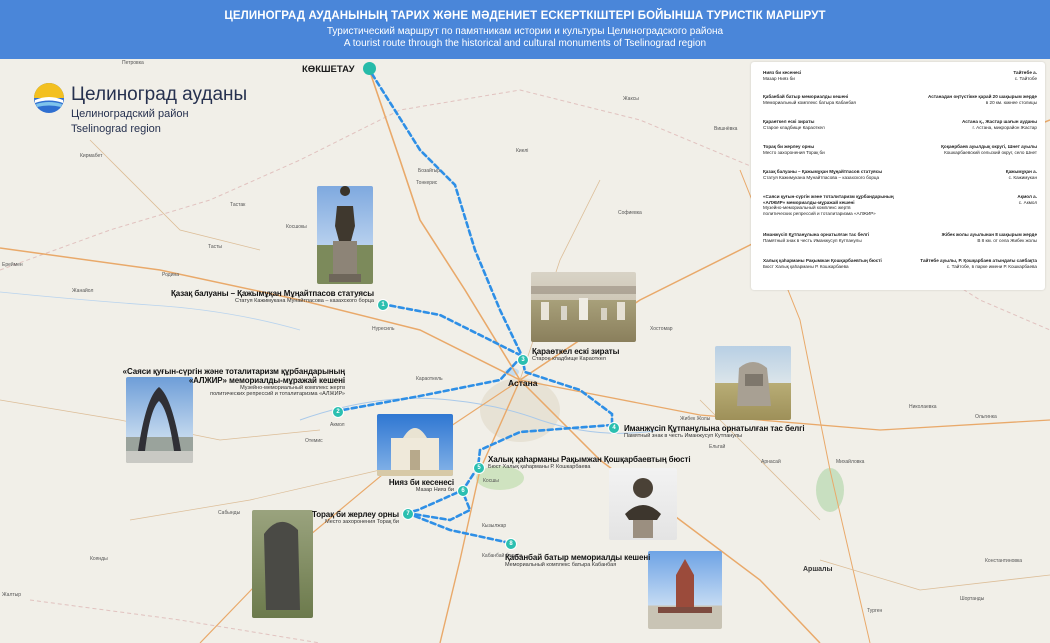  What do you see at coordinates (779, 78) in the screenshot?
I see `legend-subtitle: Мазар Нияз би` at bounding box center [779, 78].